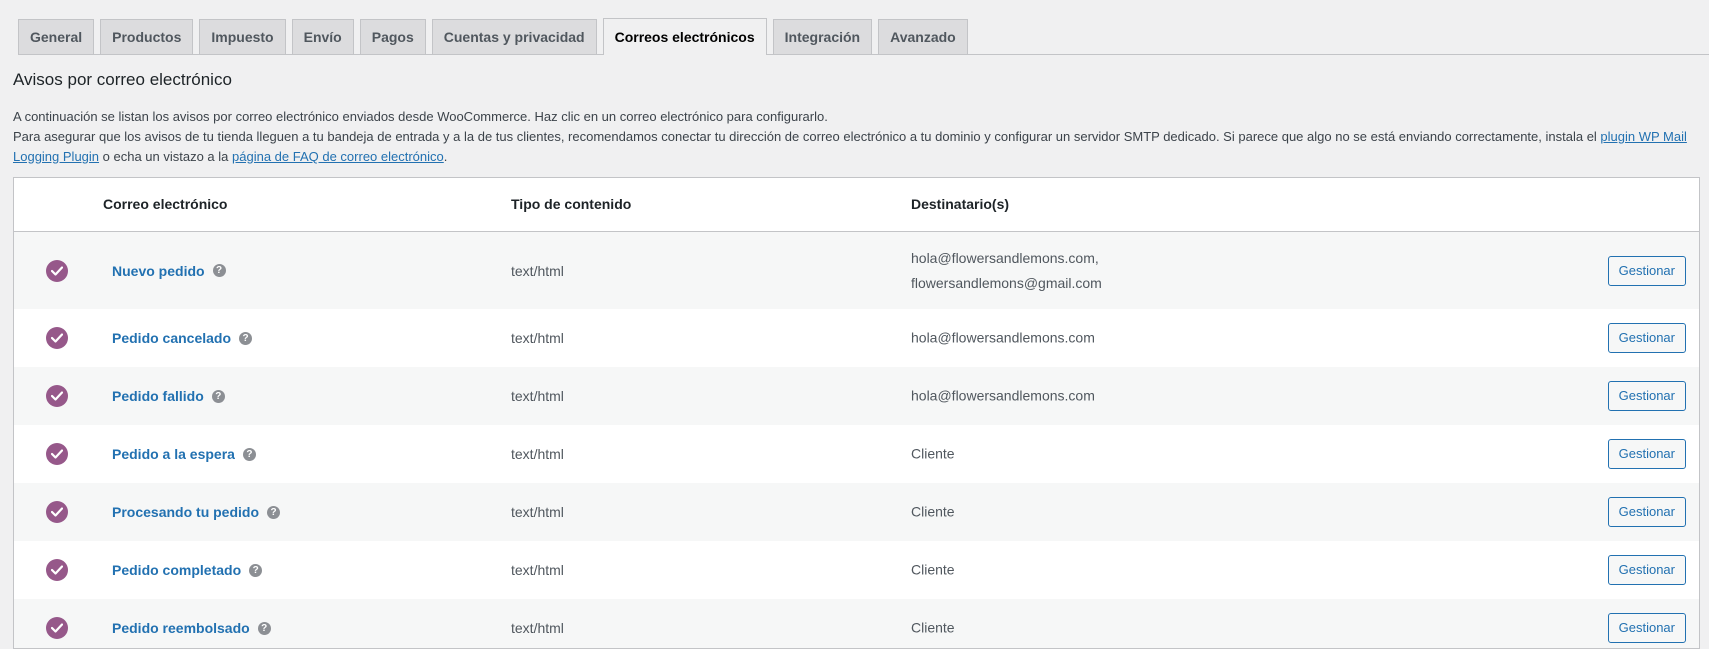 The image size is (1709, 649). I want to click on email-name-link: Nuevo pedido, so click(158, 271).